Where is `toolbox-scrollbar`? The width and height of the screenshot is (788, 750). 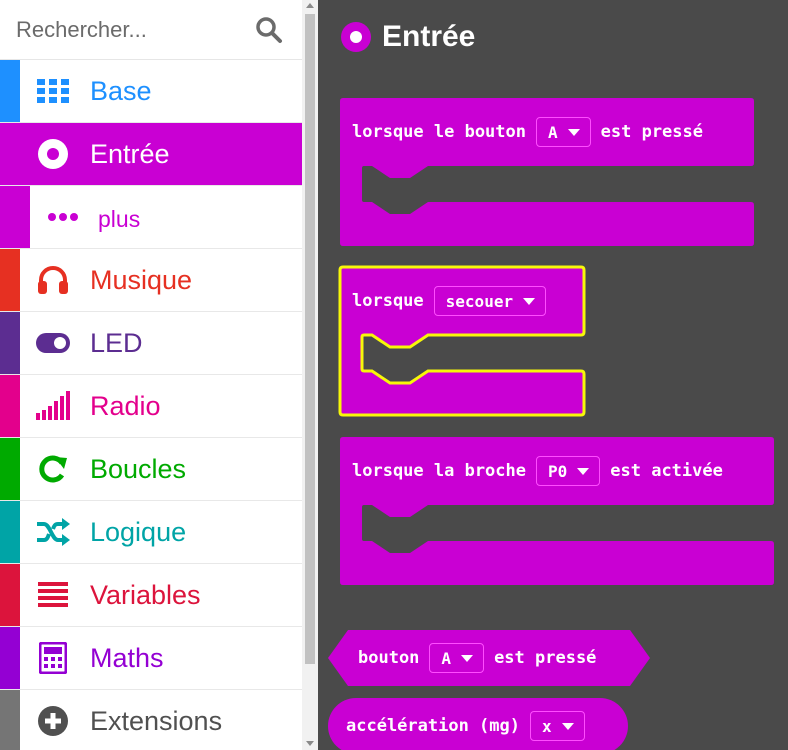
toolbox-scrollbar is located at coordinates (310, 375).